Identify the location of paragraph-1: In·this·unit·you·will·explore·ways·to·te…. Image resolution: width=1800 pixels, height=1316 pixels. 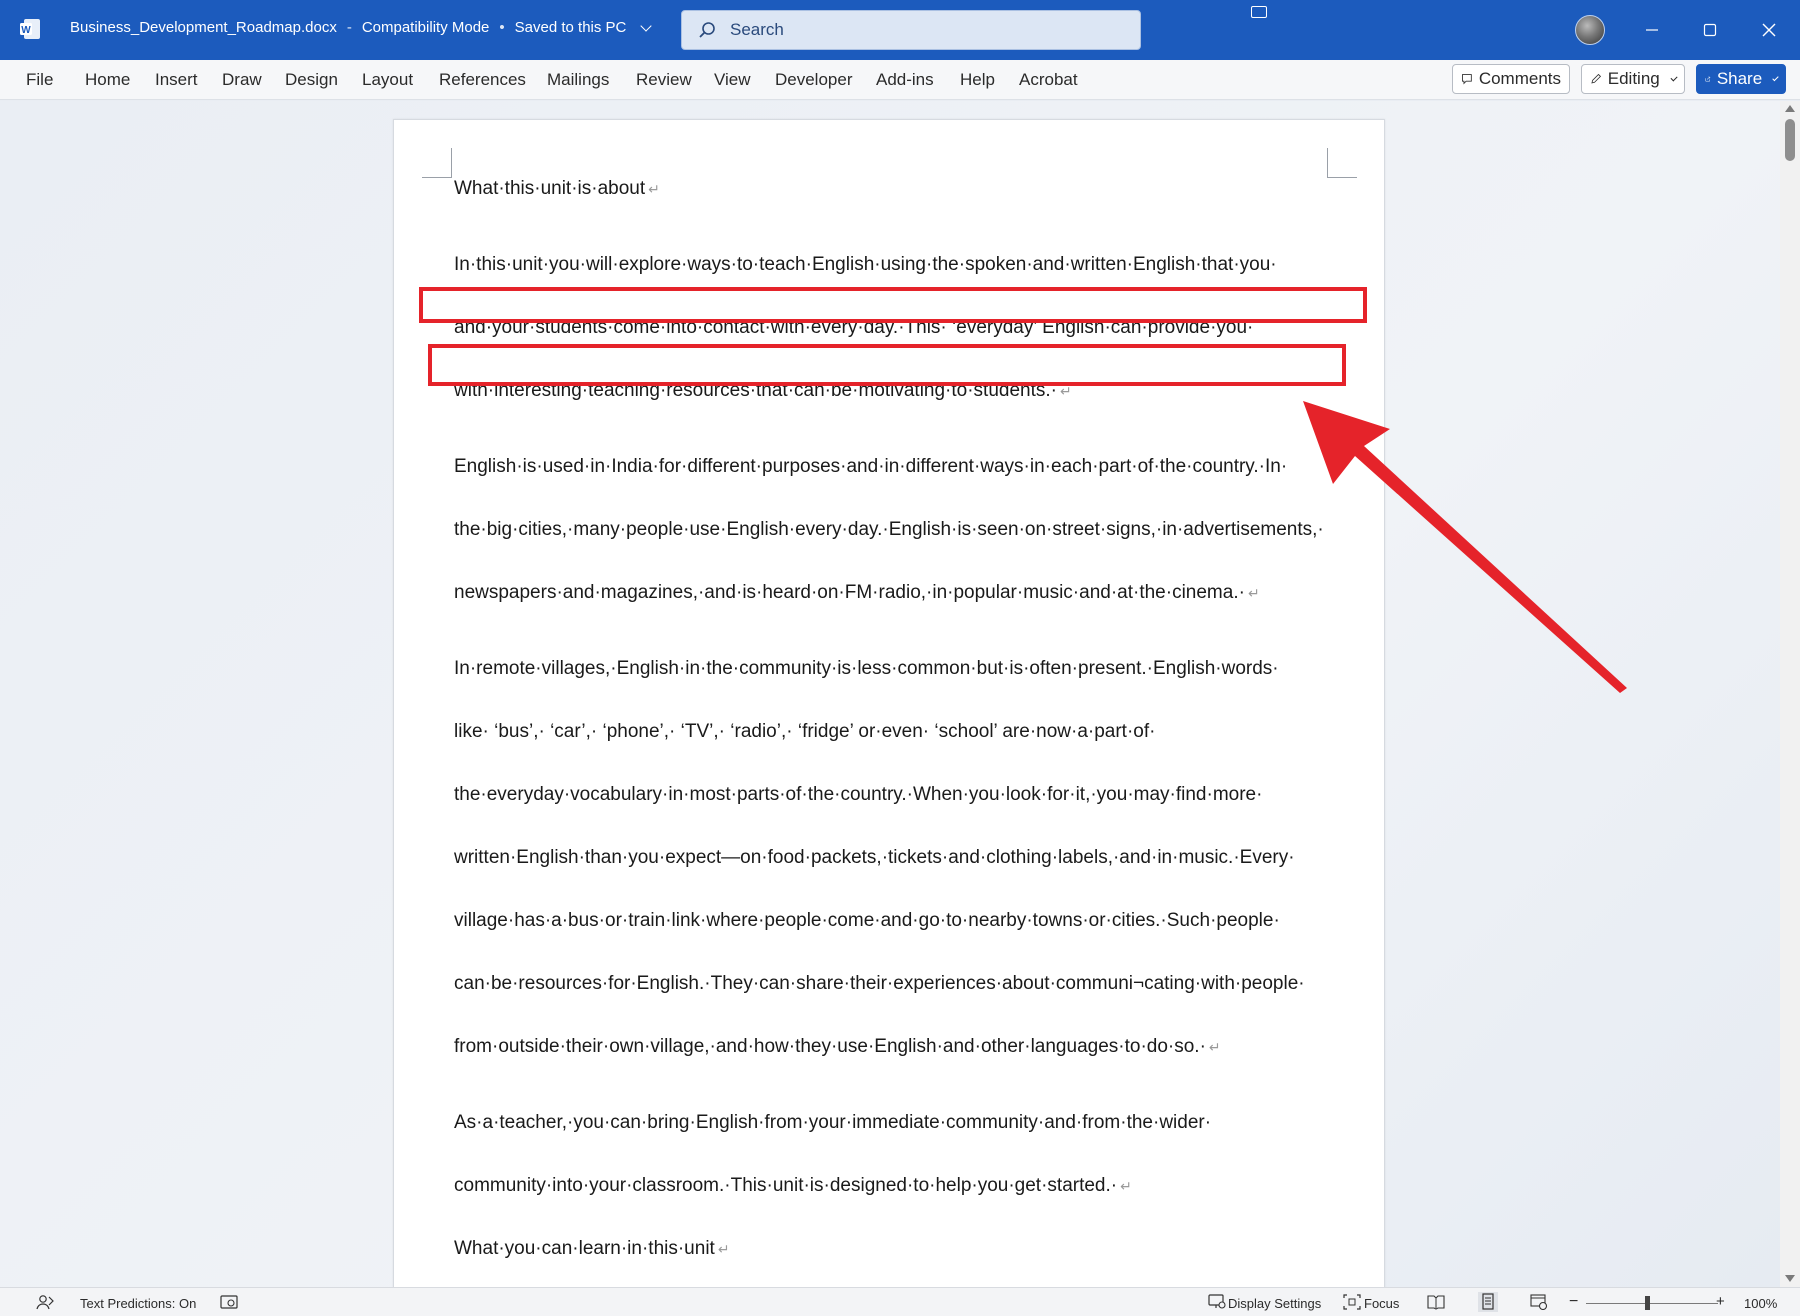
(894, 327).